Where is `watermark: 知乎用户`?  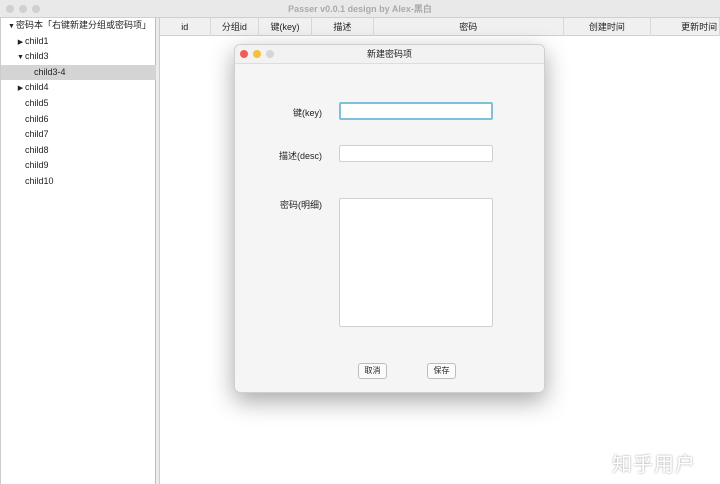
watermark: 知乎用户 is located at coordinates (654, 465).